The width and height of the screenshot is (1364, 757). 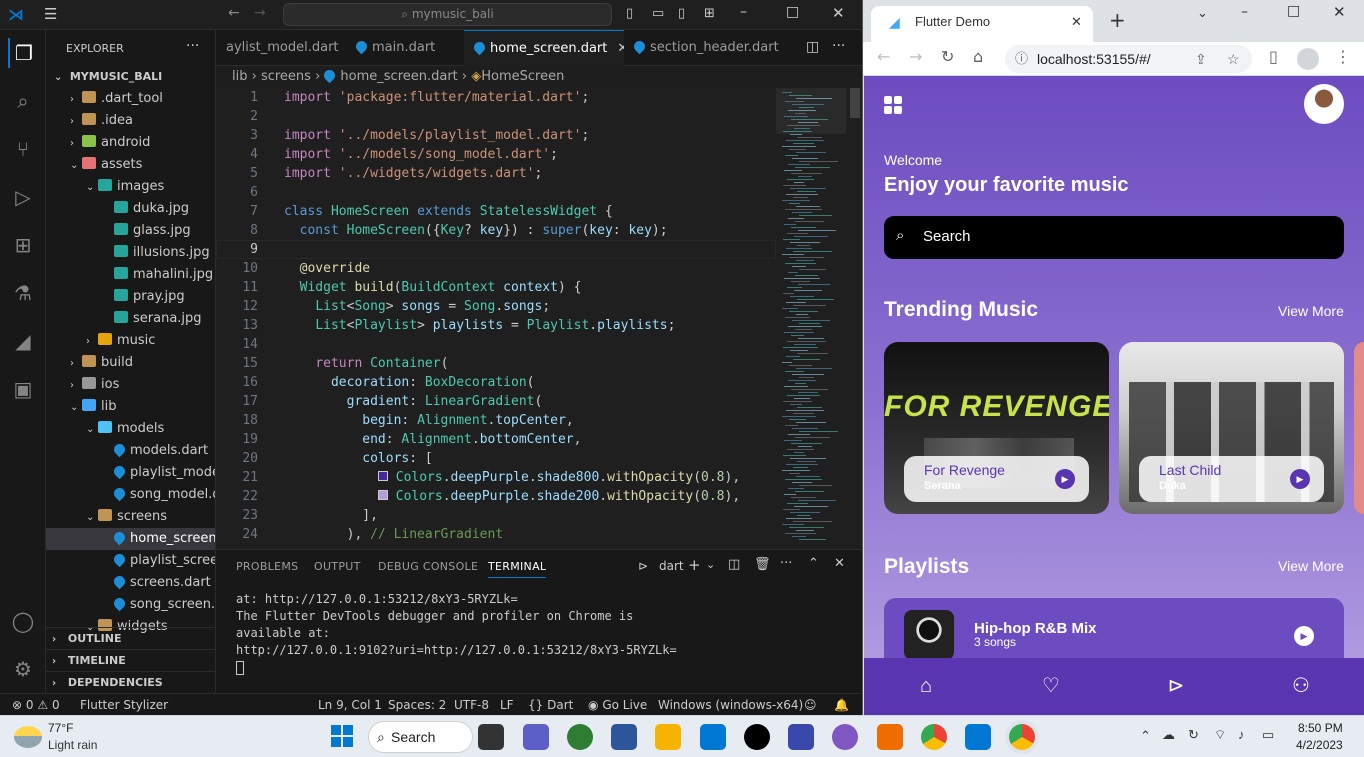 What do you see at coordinates (130, 495) in the screenshot?
I see `tree-item: song_model.dart` at bounding box center [130, 495].